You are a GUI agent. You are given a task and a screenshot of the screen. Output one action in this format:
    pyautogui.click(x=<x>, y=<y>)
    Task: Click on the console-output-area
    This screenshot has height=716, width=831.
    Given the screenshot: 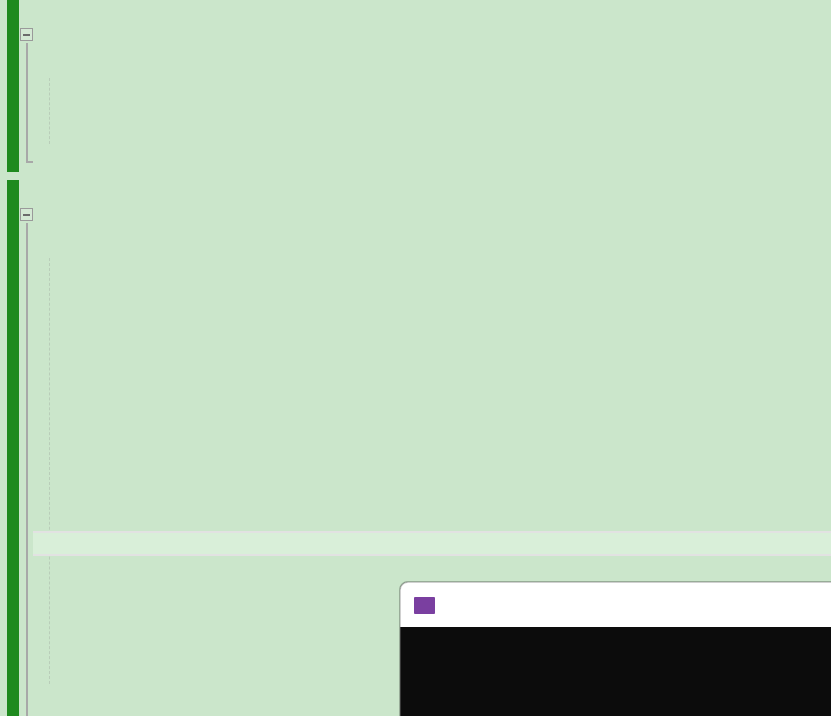 What is the action you would take?
    pyautogui.click(x=615, y=671)
    